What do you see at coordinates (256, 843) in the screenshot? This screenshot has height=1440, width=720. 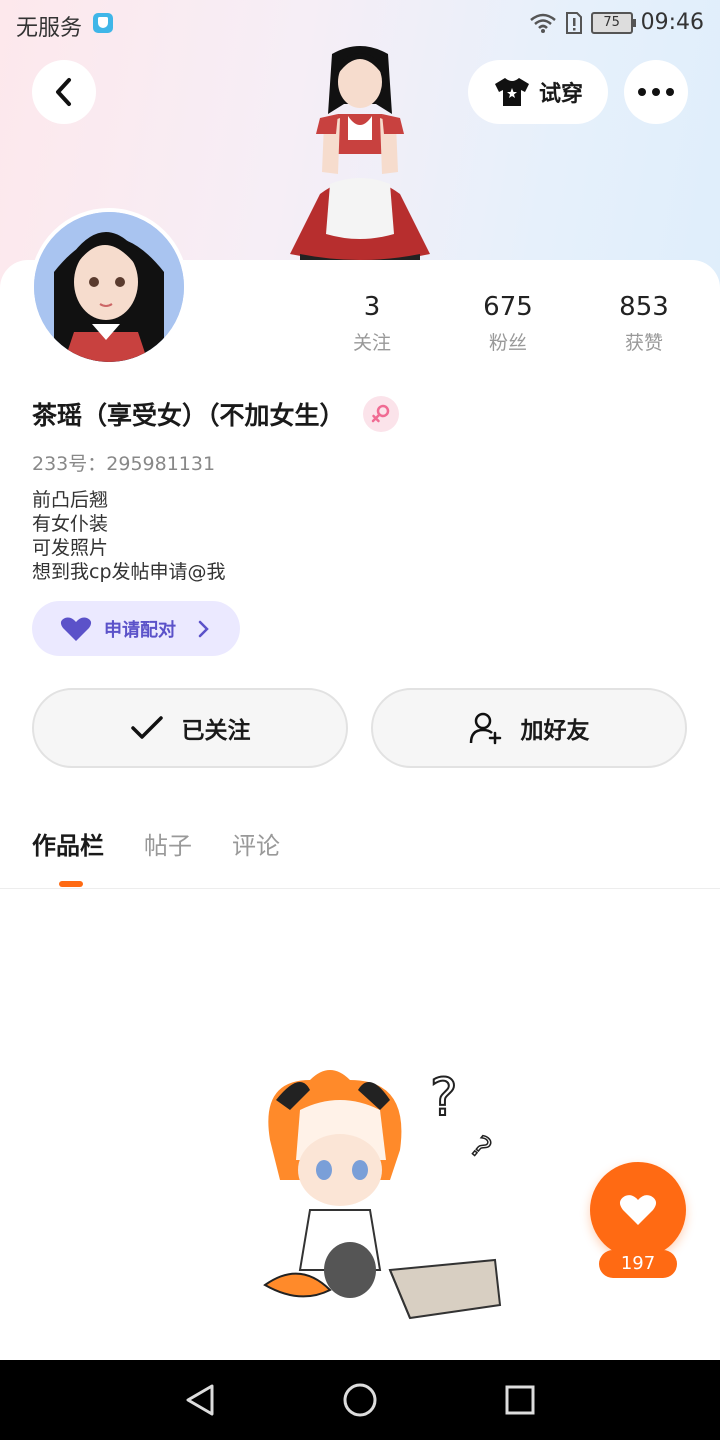 I see `tab-comments: 评论` at bounding box center [256, 843].